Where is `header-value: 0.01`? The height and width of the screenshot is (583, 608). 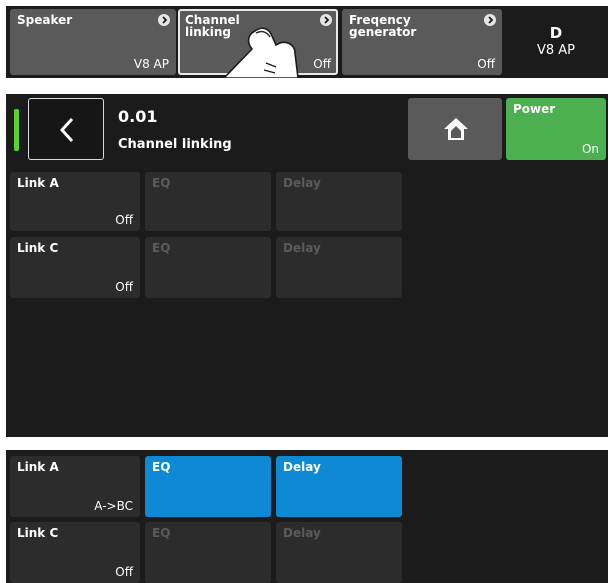 header-value: 0.01 is located at coordinates (138, 116).